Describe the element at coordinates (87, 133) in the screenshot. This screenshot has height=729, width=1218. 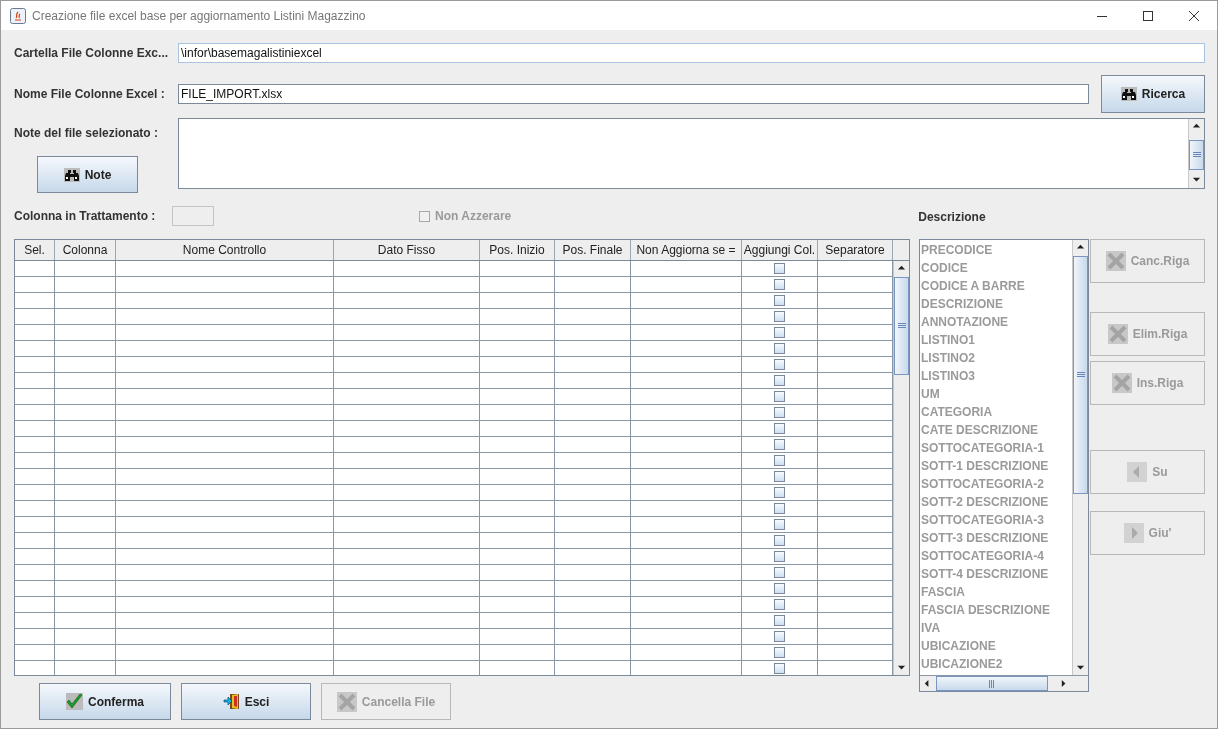
I see `notes-label: Note del file selezionato :` at that location.